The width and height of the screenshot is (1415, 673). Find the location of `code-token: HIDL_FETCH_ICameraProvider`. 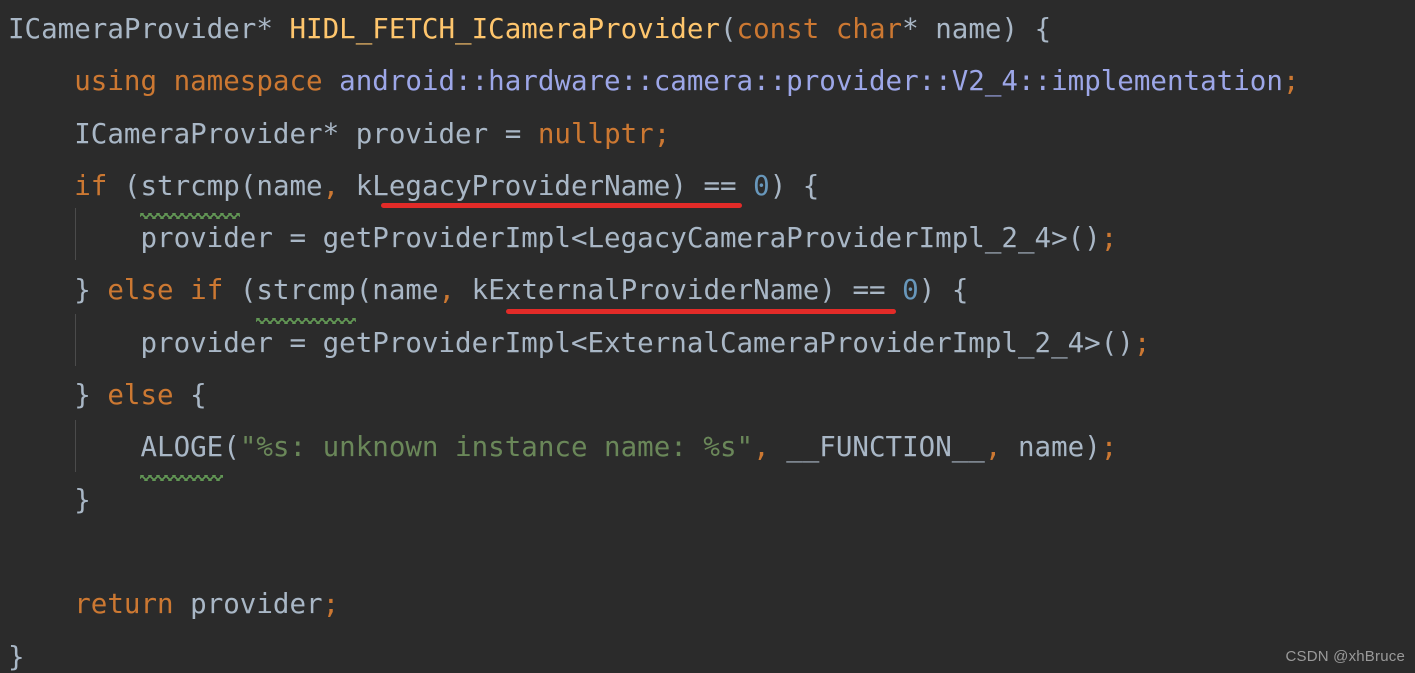

code-token: HIDL_FETCH_ICameraProvider is located at coordinates (504, 29).